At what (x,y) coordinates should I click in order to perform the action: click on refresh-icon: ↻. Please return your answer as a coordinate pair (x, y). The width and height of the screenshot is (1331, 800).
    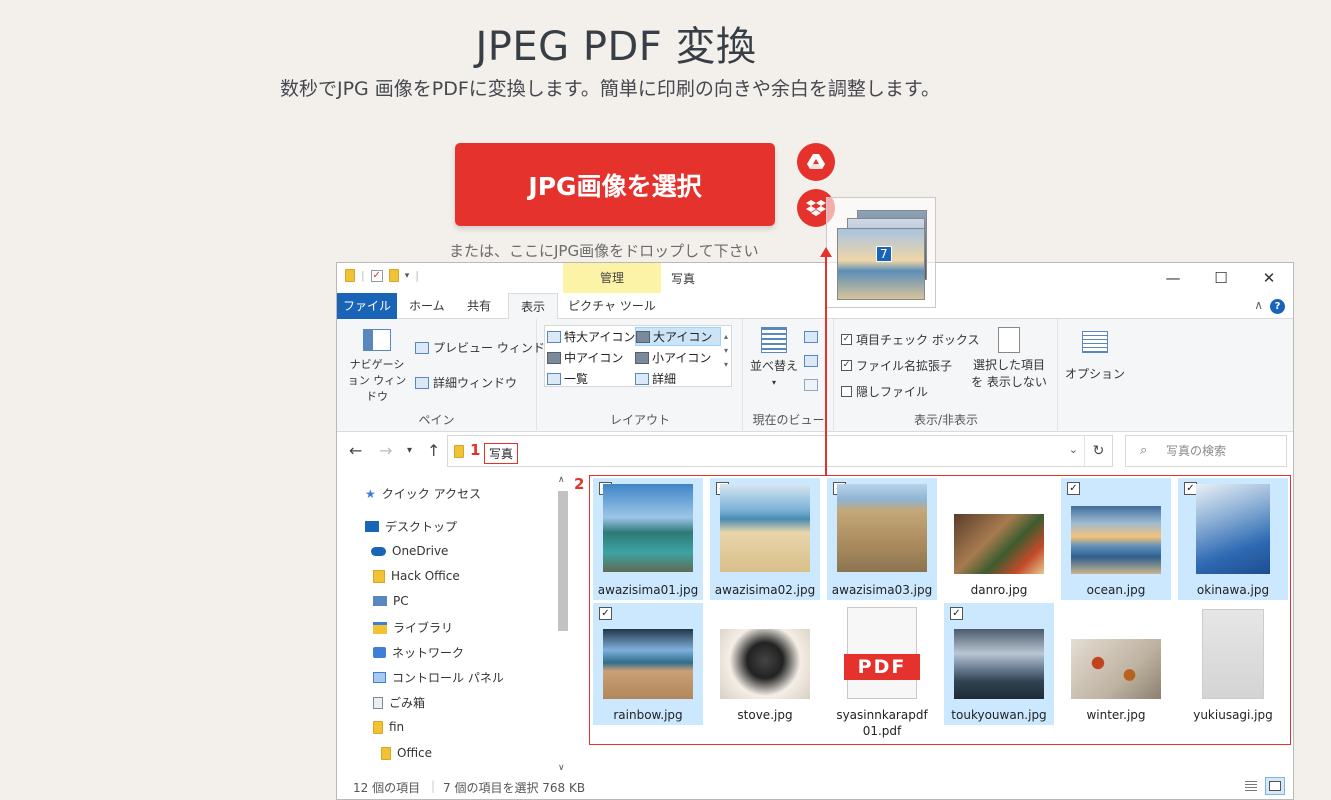
    Looking at the image, I should click on (1098, 451).